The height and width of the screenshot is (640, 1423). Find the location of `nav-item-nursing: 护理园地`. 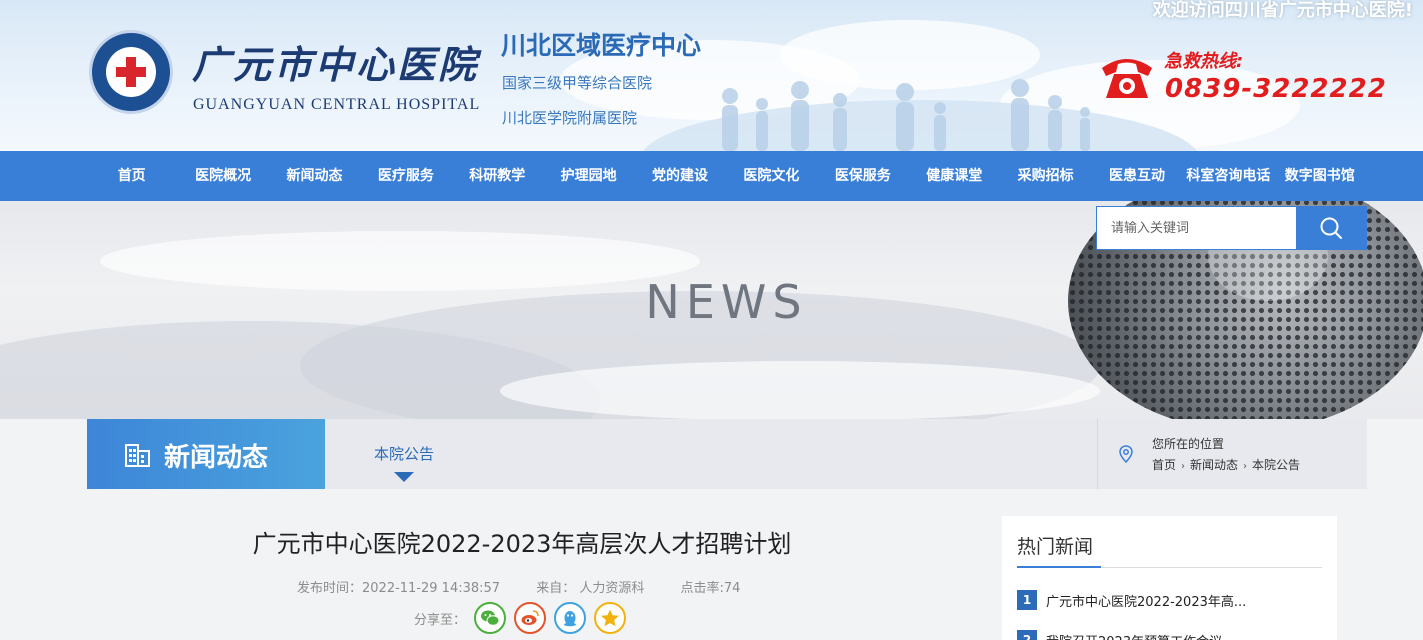

nav-item-nursing: 护理园地 is located at coordinates (588, 176).